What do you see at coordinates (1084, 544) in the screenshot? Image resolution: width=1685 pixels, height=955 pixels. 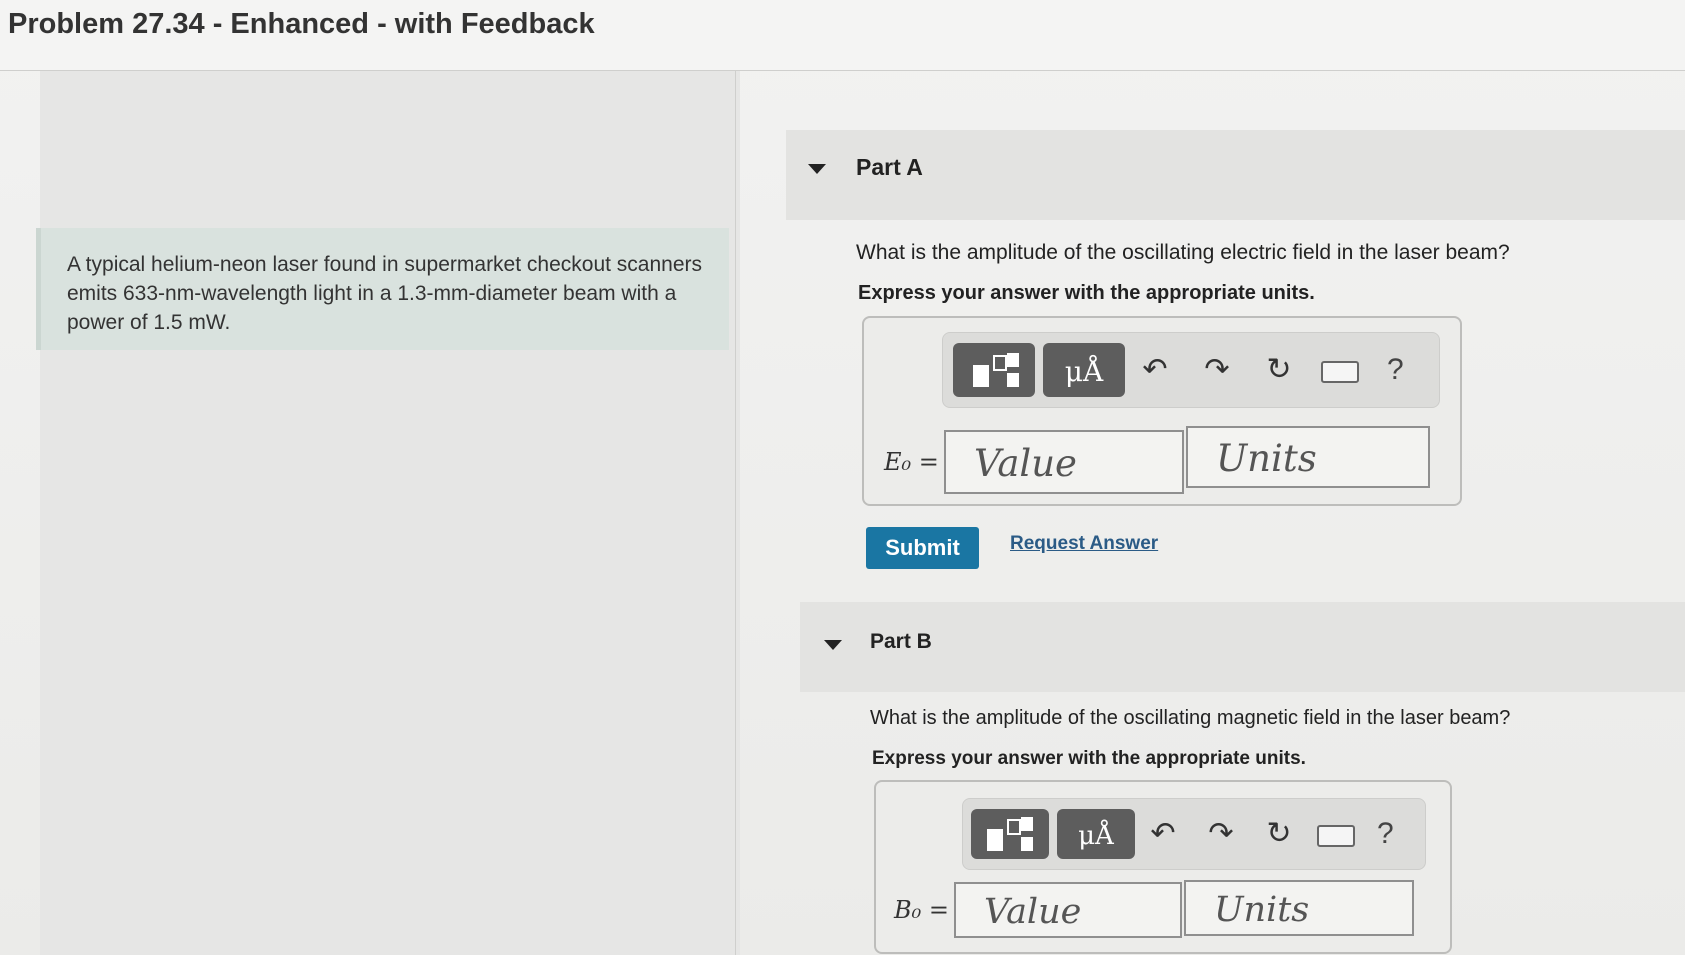 I see `request-answer-link: Request Answer` at bounding box center [1084, 544].